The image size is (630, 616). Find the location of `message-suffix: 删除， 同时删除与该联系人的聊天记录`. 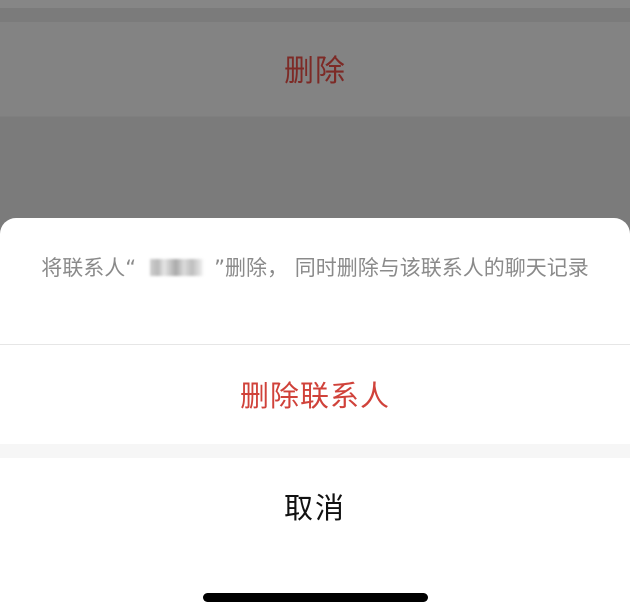

message-suffix: 删除， 同时删除与该联系人的聊天记录 is located at coordinates (407, 268).